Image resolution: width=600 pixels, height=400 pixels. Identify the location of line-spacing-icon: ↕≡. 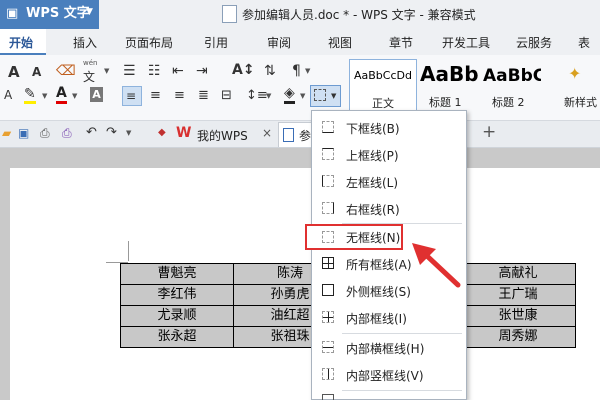
(257, 95).